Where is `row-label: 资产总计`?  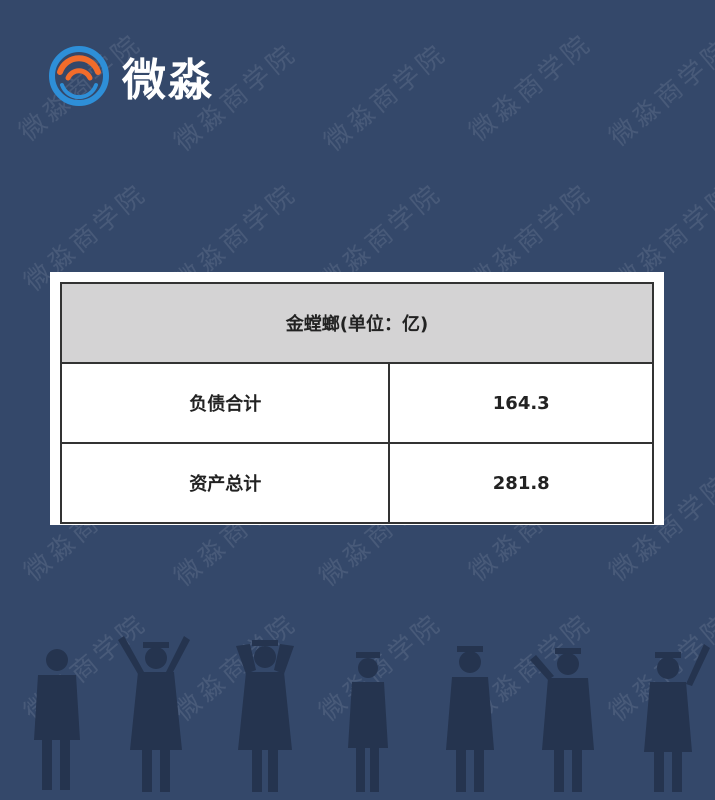 row-label: 资产总计 is located at coordinates (225, 483).